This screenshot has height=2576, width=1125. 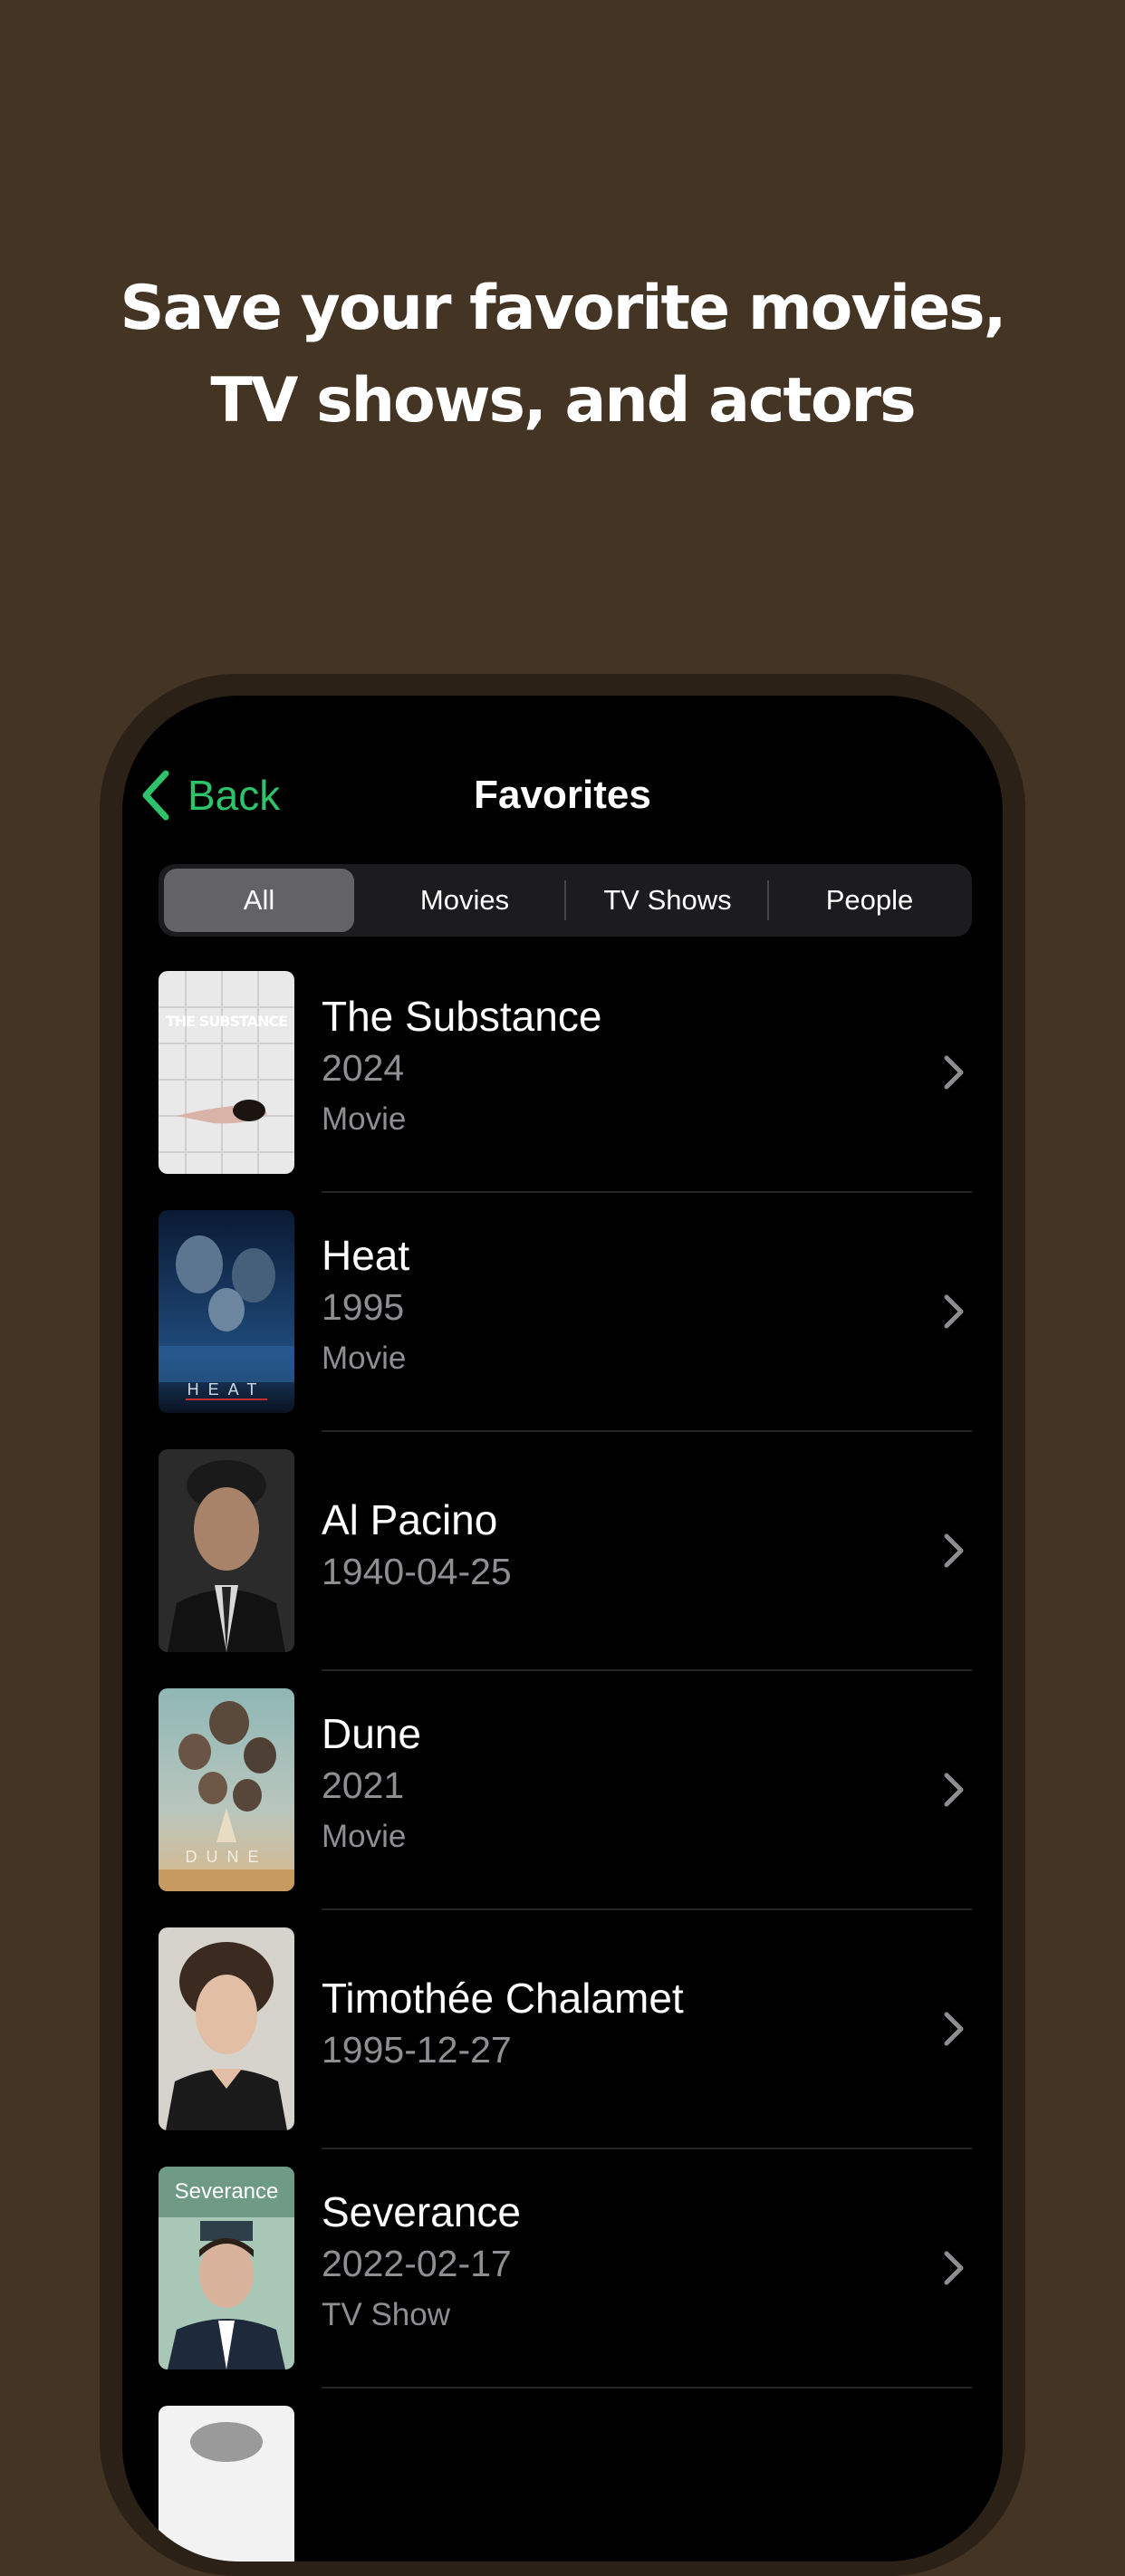 What do you see at coordinates (417, 2050) in the screenshot?
I see `item-subtitle: 1995-12-27` at bounding box center [417, 2050].